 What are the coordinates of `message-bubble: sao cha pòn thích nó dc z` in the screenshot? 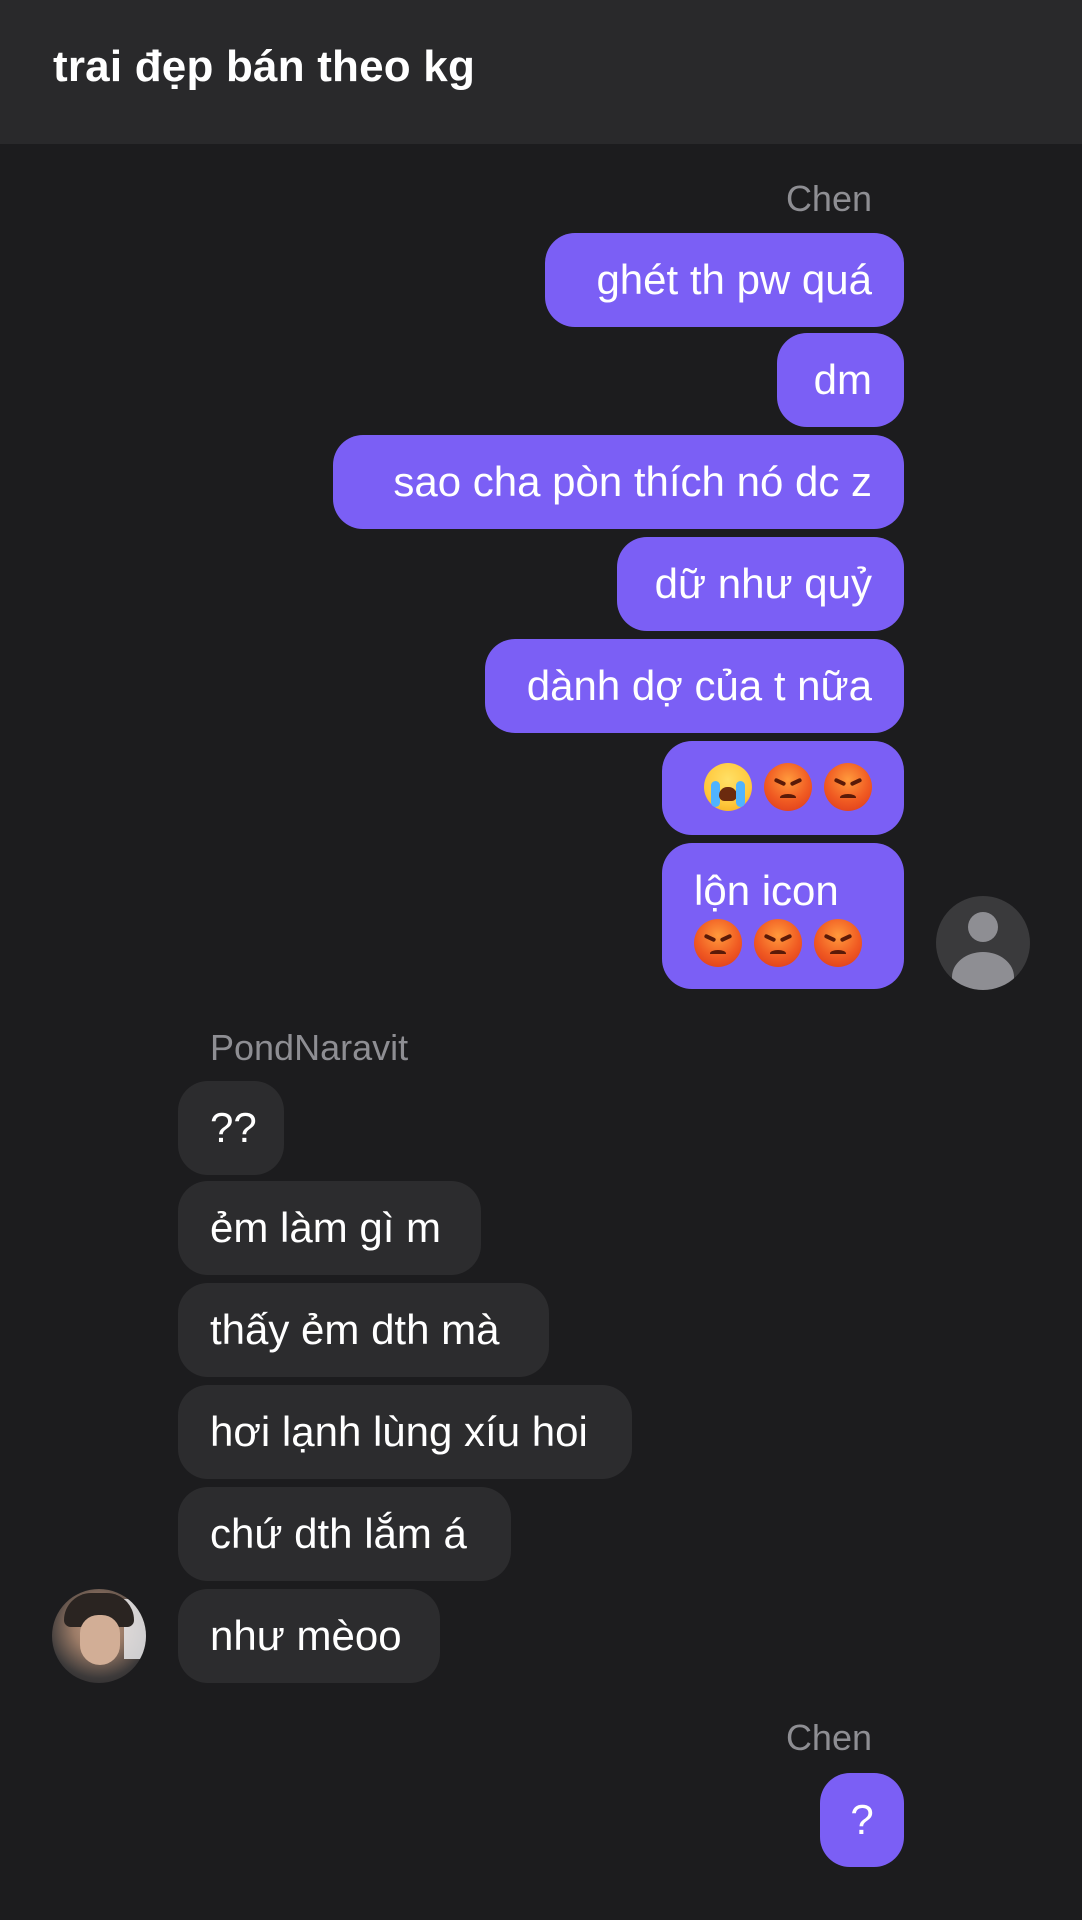 It's located at (618, 482).